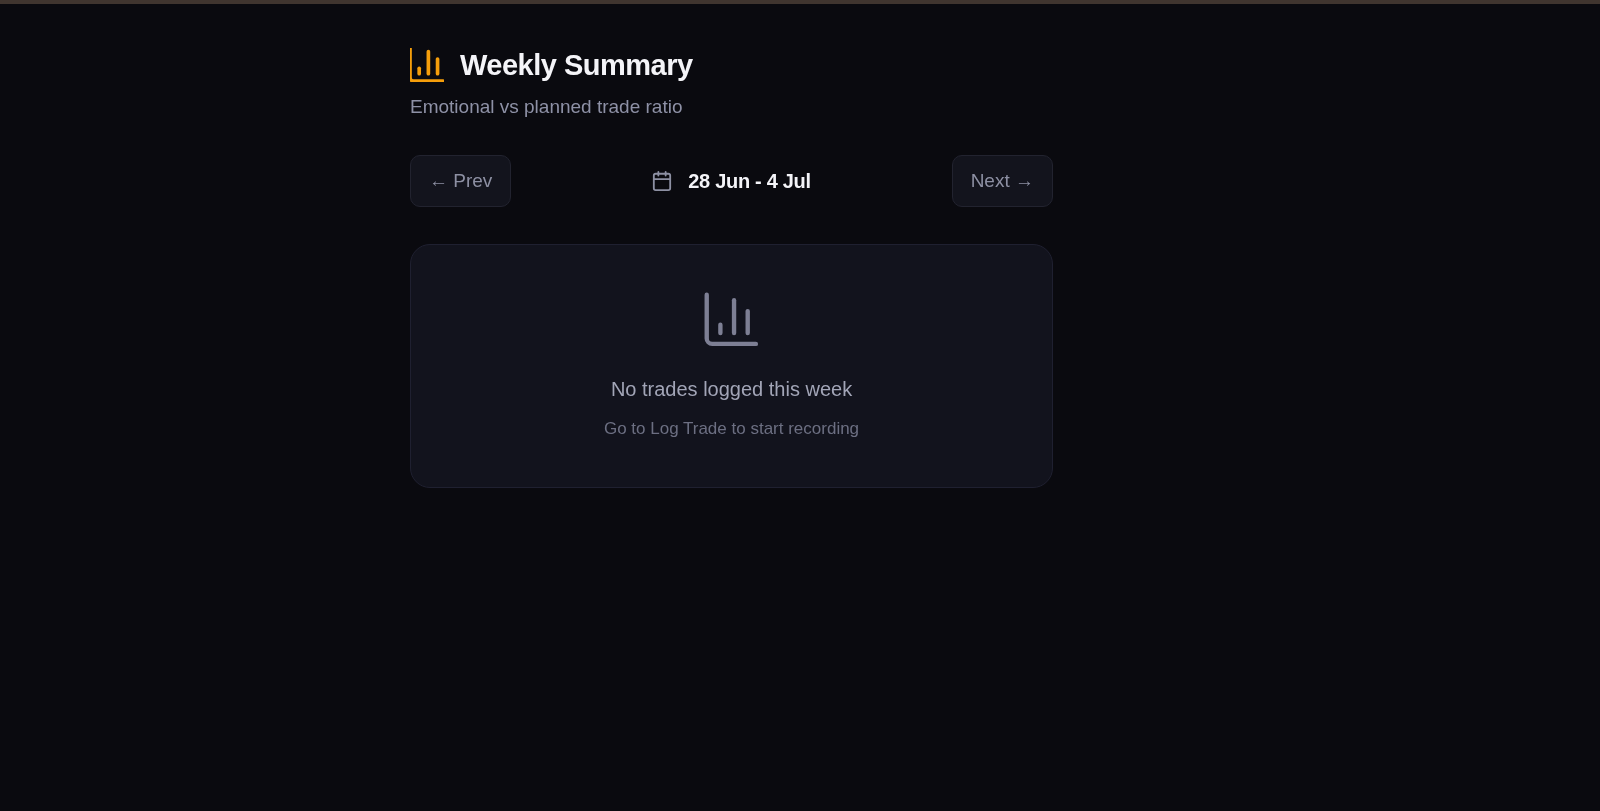  What do you see at coordinates (749, 182) in the screenshot?
I see `date-range: 28 Jun - 4 Jul` at bounding box center [749, 182].